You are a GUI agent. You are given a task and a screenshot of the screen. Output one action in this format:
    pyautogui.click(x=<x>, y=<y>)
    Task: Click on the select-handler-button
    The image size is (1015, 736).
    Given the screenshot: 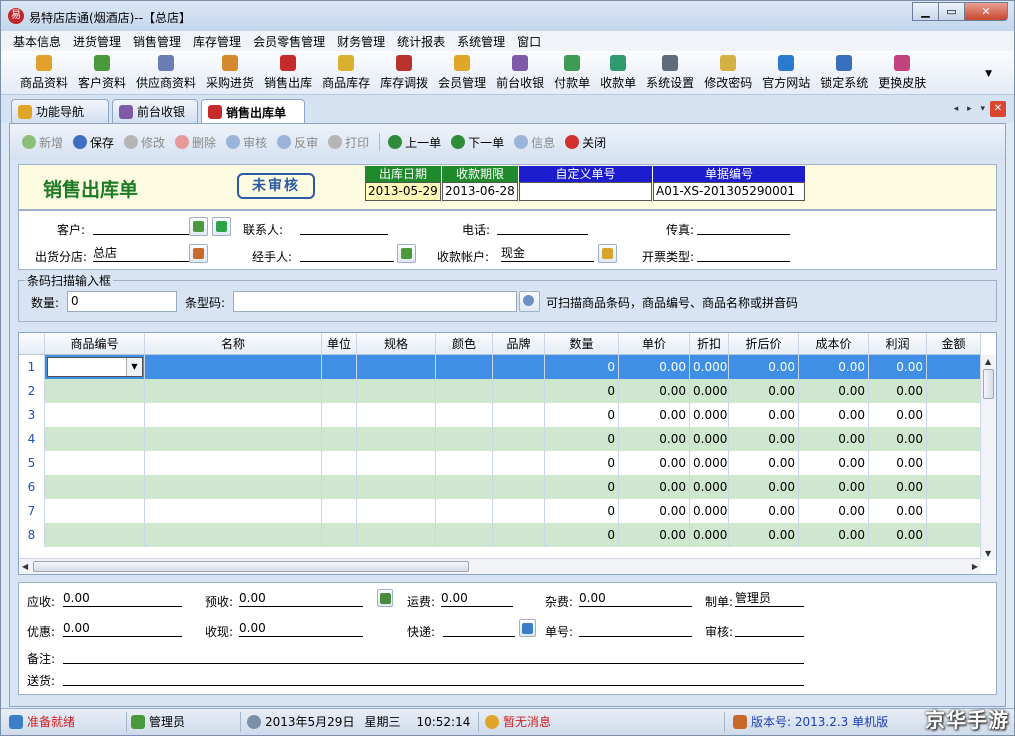 What is the action you would take?
    pyautogui.click(x=406, y=253)
    